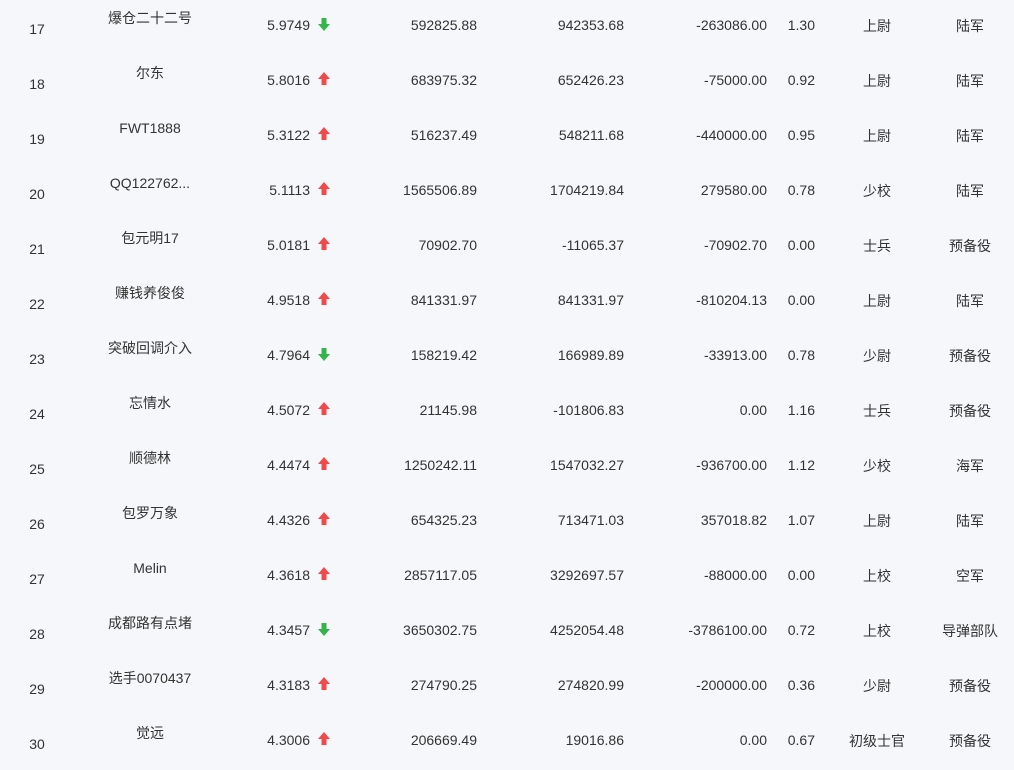 The width and height of the screenshot is (1014, 770). I want to click on value-b-cell: 19016.86, so click(594, 740).